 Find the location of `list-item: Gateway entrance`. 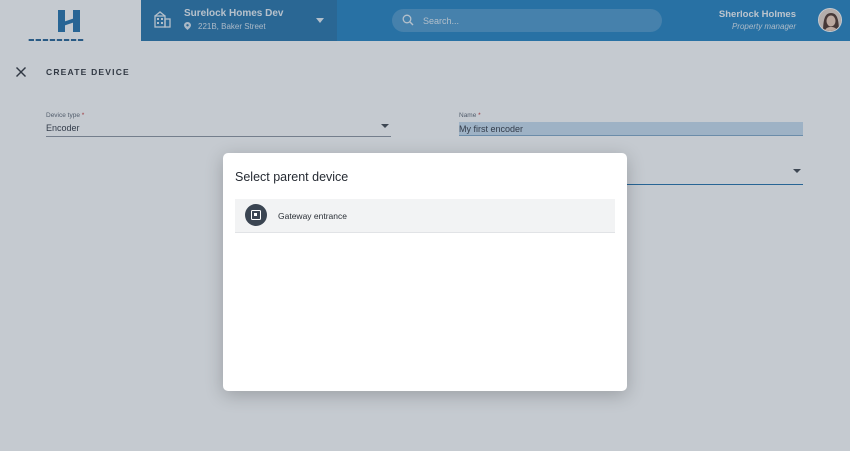

list-item: Gateway entrance is located at coordinates (425, 216).